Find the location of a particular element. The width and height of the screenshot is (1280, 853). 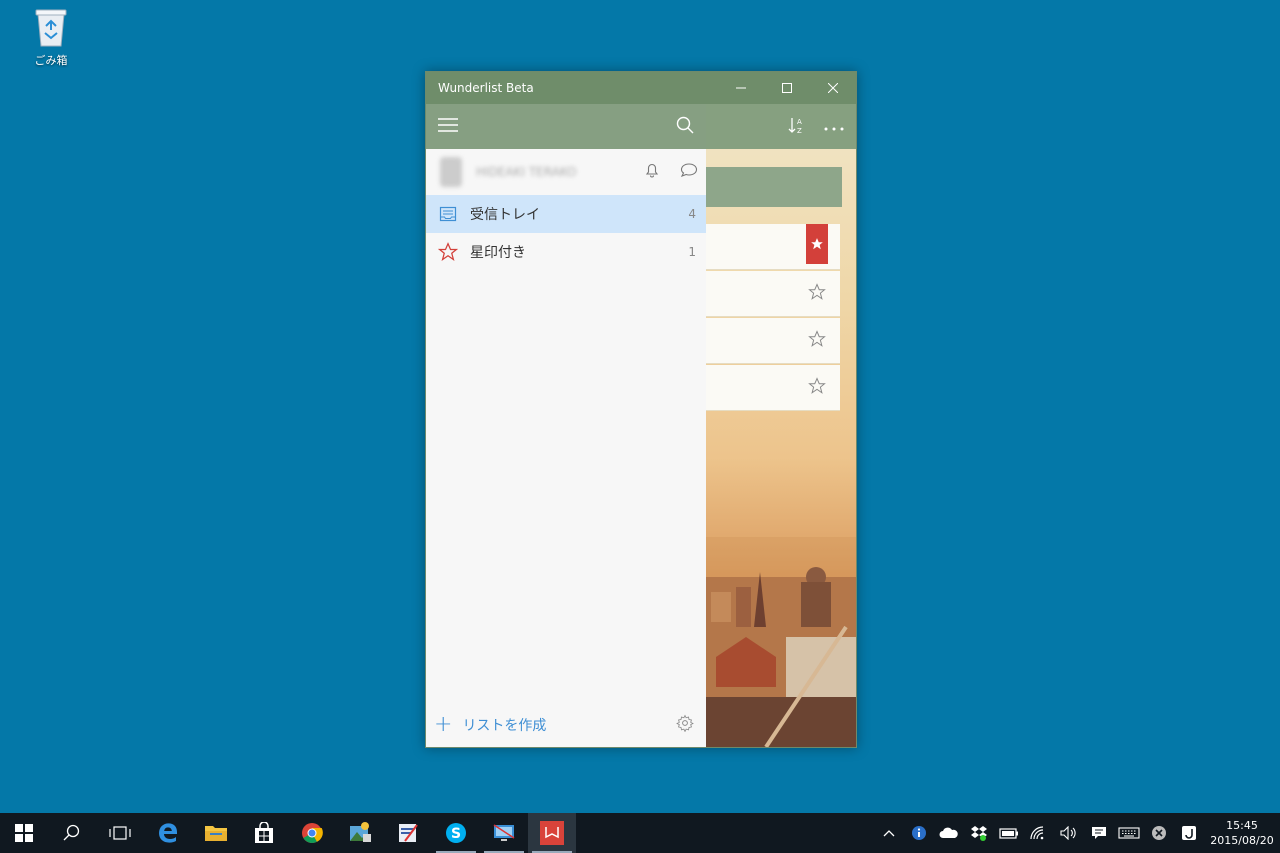

close-button is located at coordinates (833, 88).